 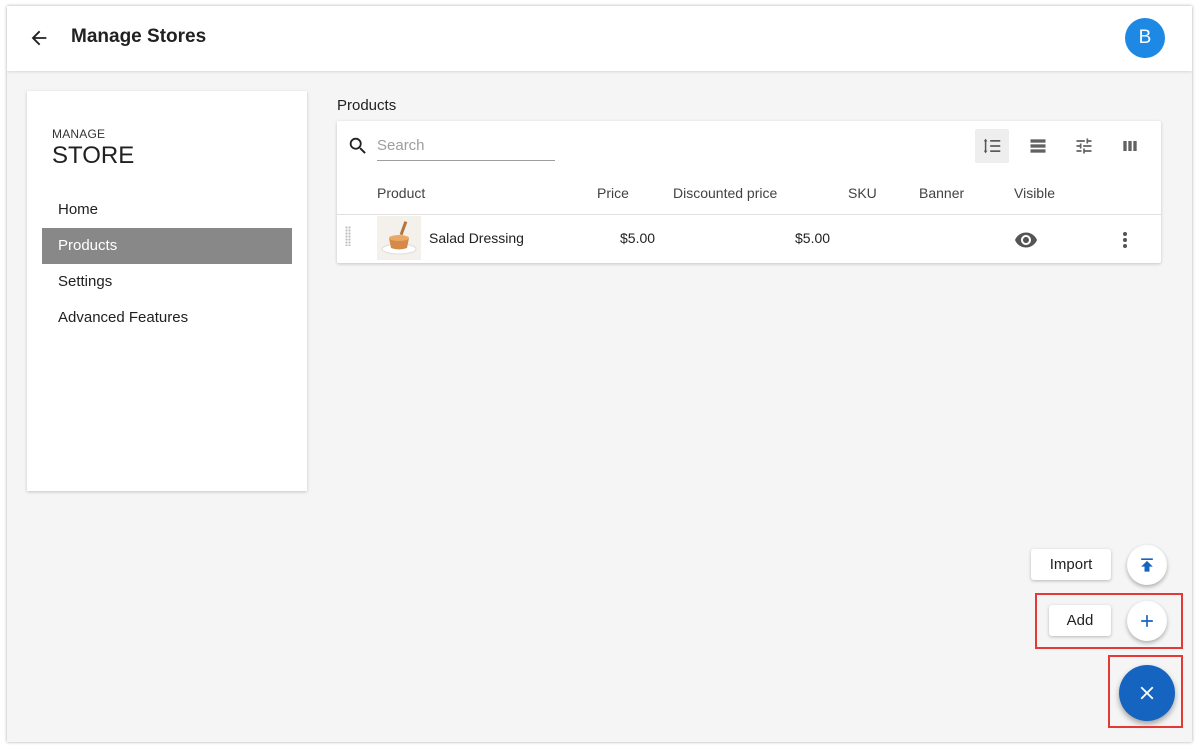 What do you see at coordinates (862, 193) in the screenshot?
I see `column-header-sku: SKU` at bounding box center [862, 193].